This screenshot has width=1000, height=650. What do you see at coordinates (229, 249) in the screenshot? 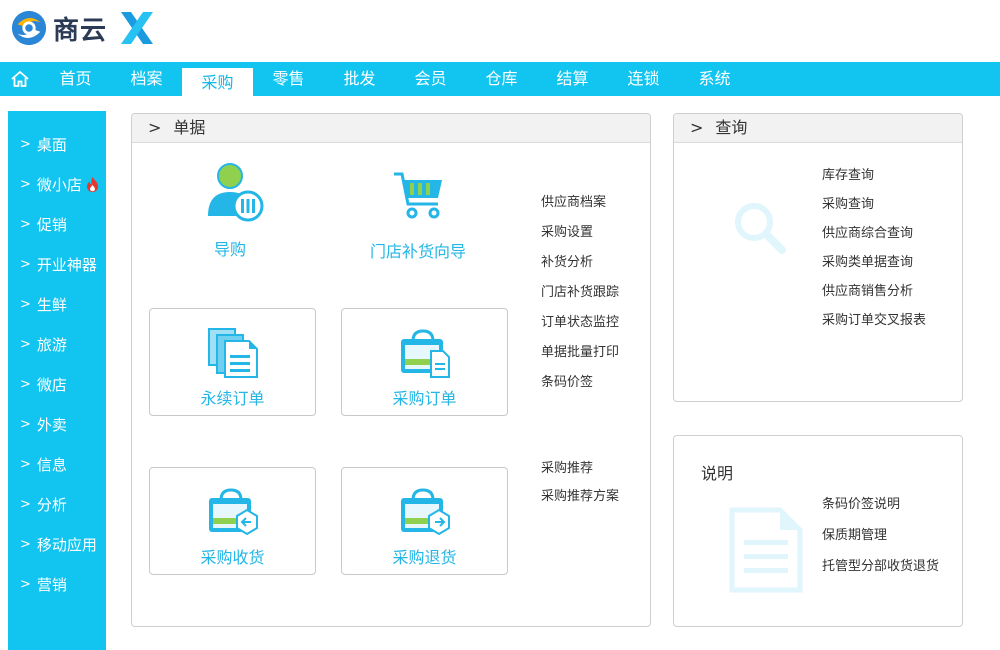
I see `guide-label: 导购` at bounding box center [229, 249].